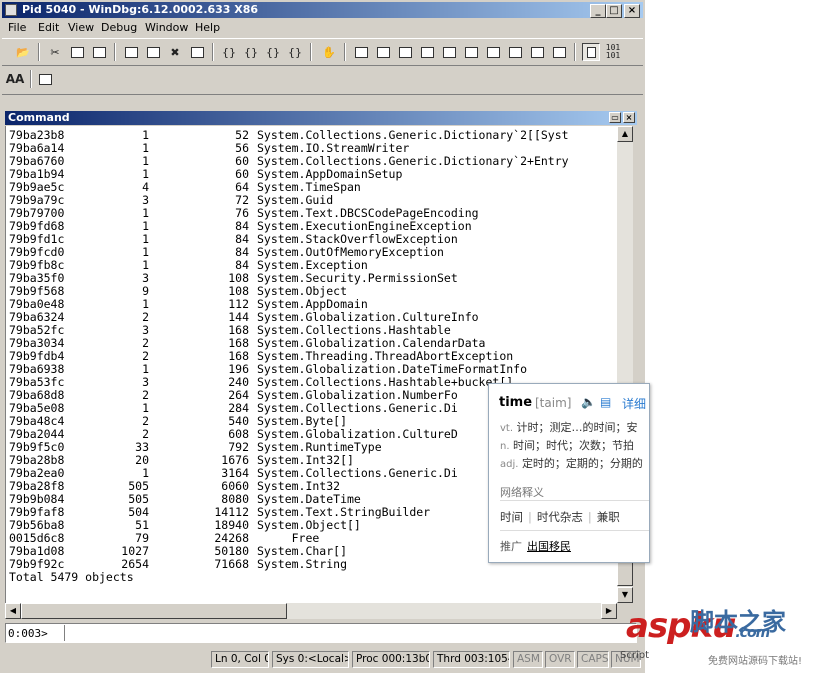  Describe the element at coordinates (493, 52) in the screenshot. I see `disassembly-icon` at that location.